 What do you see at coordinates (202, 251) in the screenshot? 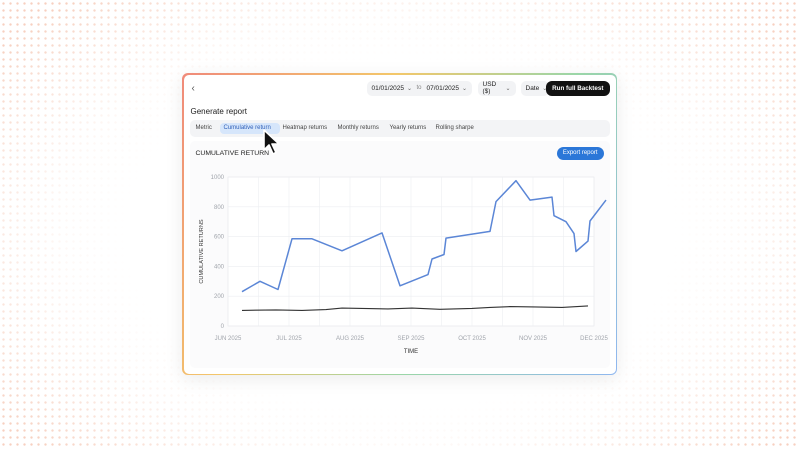
I see `y-axis-label: CUMULATIVE RETURNS` at bounding box center [202, 251].